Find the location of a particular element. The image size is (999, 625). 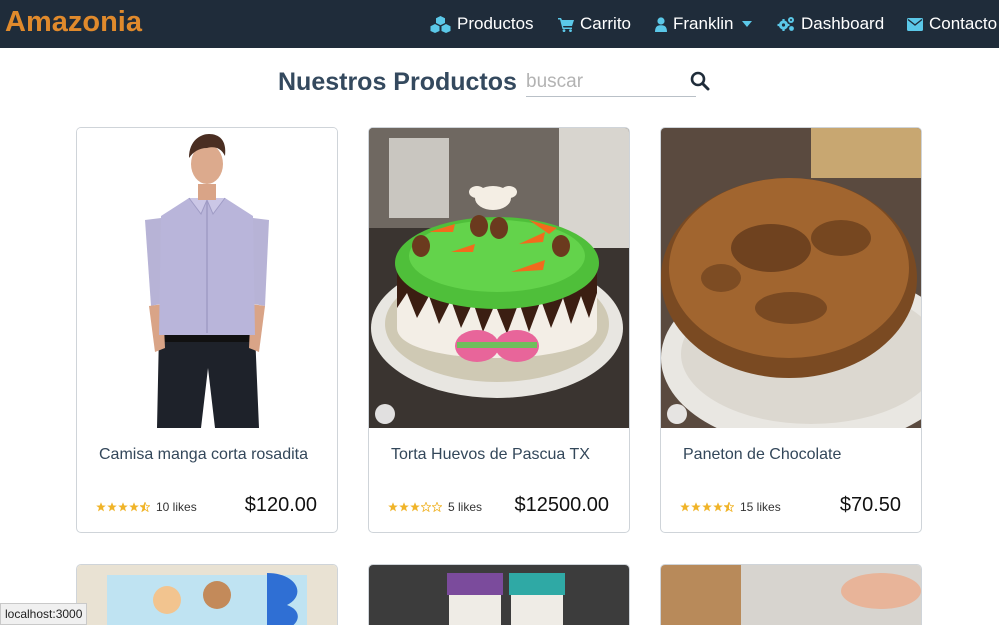

nav-productos-label: Productos is located at coordinates (495, 23).